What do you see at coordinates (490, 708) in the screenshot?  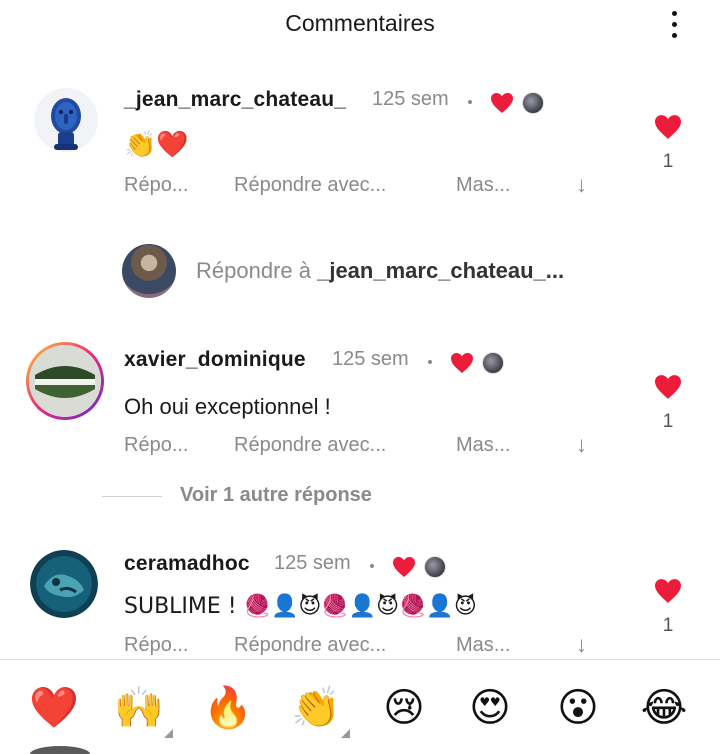 I see `heart-eyes-emoji: 😍` at bounding box center [490, 708].